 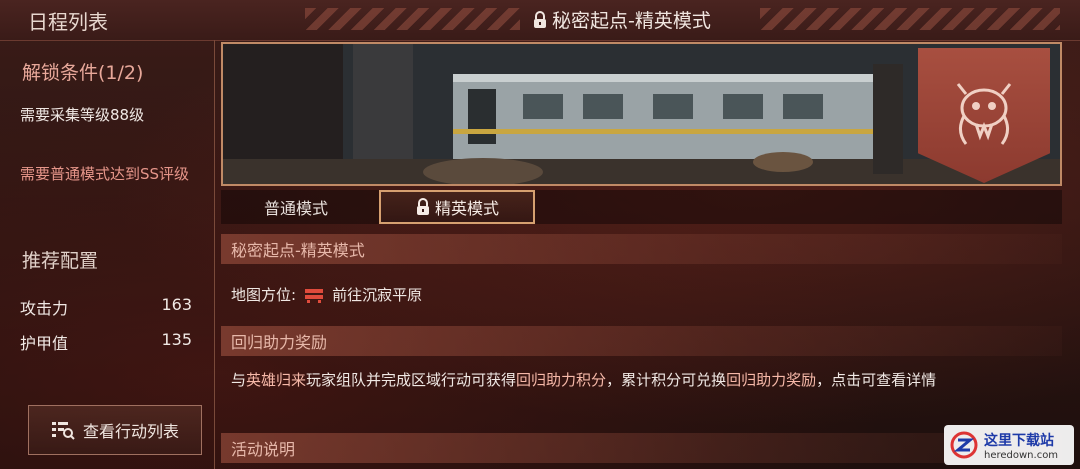 What do you see at coordinates (984, 113) in the screenshot?
I see `boss-skull-icon` at bounding box center [984, 113].